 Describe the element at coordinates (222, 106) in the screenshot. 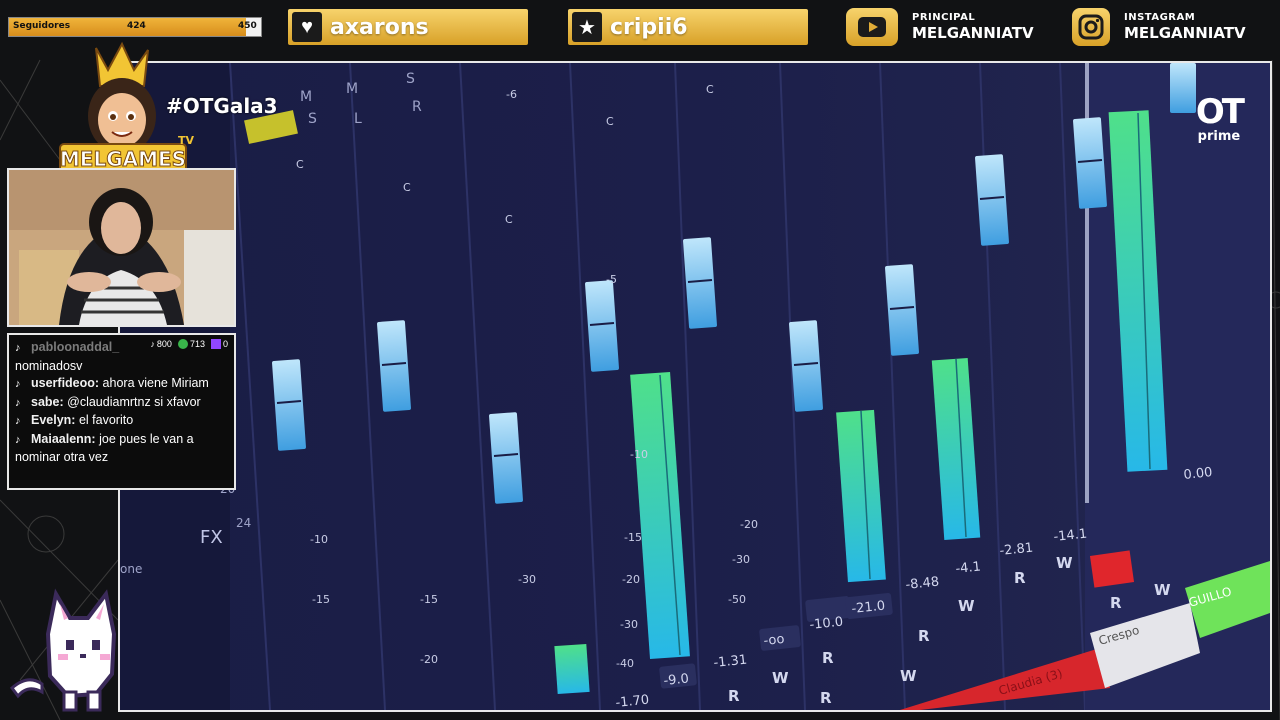

I see `stream-hashtag: #OTGala3` at that location.